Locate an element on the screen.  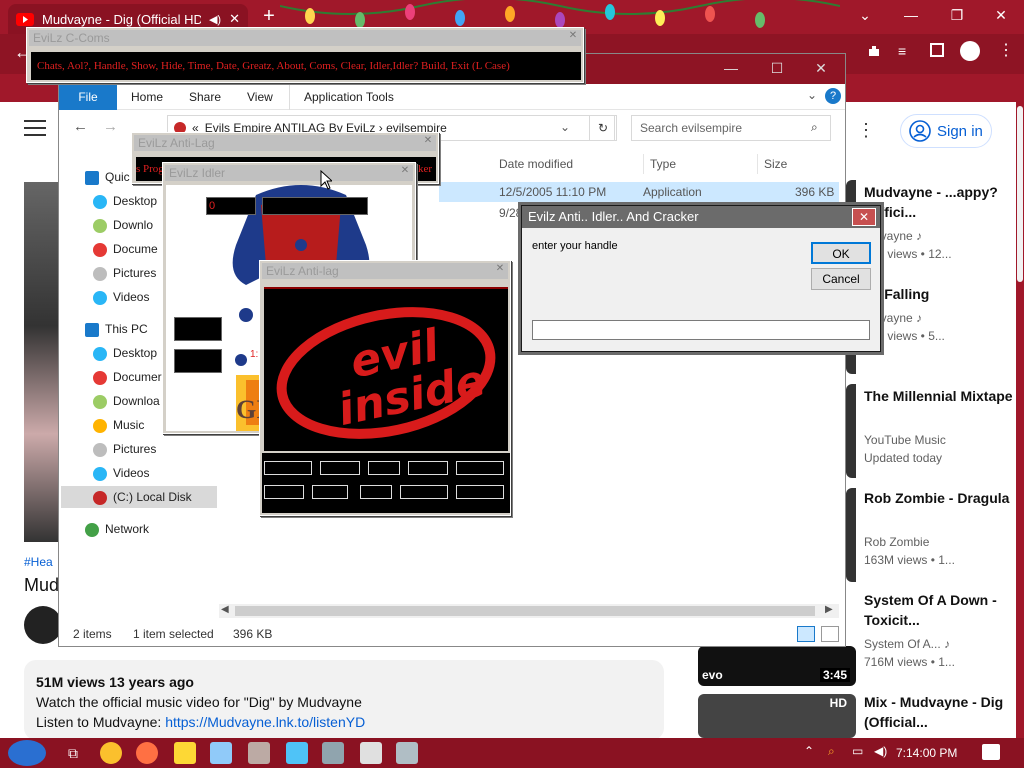
ccoms-title-bar: EviLz C-Coms is located at coordinates (305, 38).